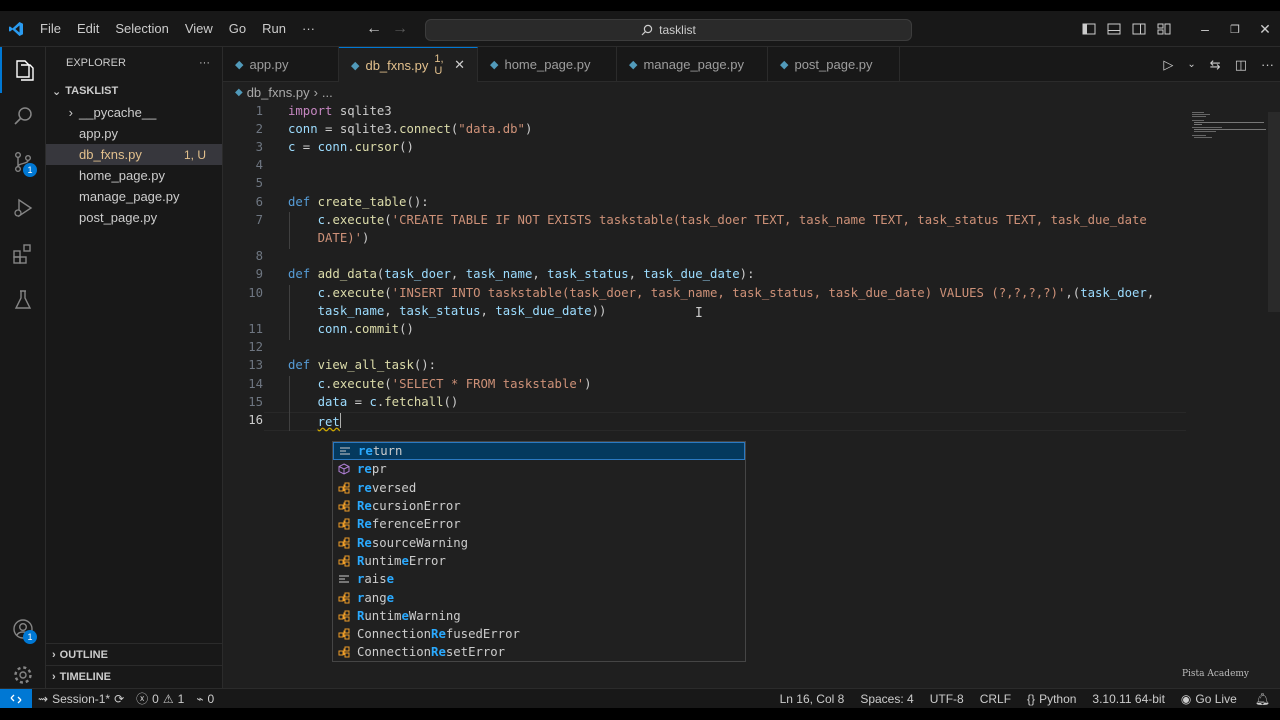 This screenshot has width=1280, height=720. Describe the element at coordinates (1241, 65) in the screenshot. I see `split-editor-icon: ◫` at that location.